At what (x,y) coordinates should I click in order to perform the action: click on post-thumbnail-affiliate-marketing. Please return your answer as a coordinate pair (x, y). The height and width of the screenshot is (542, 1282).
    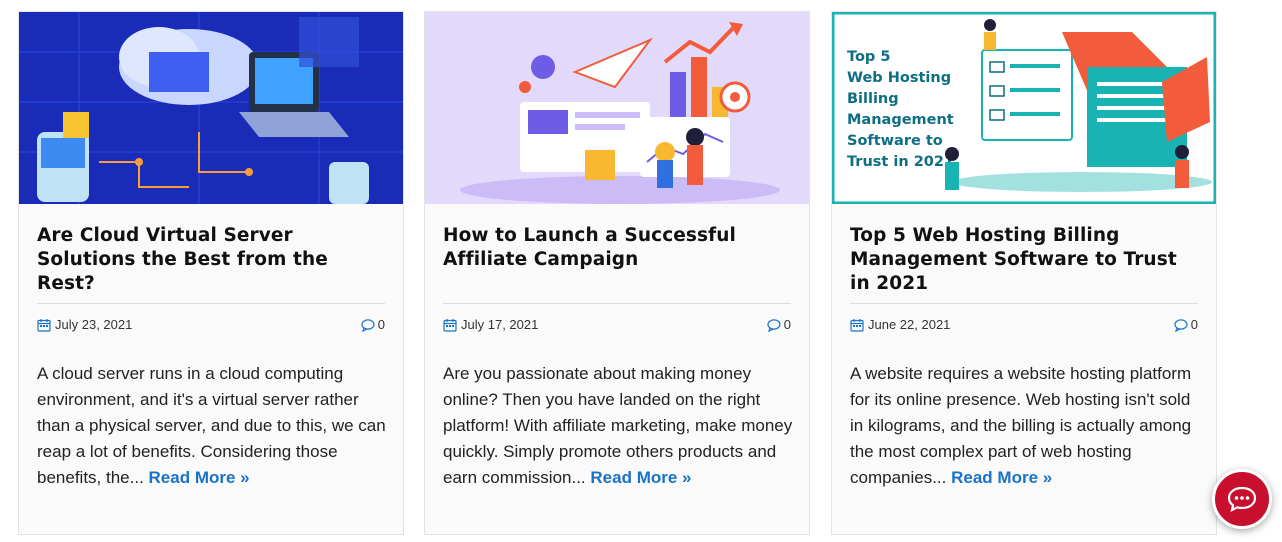
    Looking at the image, I should click on (617, 108).